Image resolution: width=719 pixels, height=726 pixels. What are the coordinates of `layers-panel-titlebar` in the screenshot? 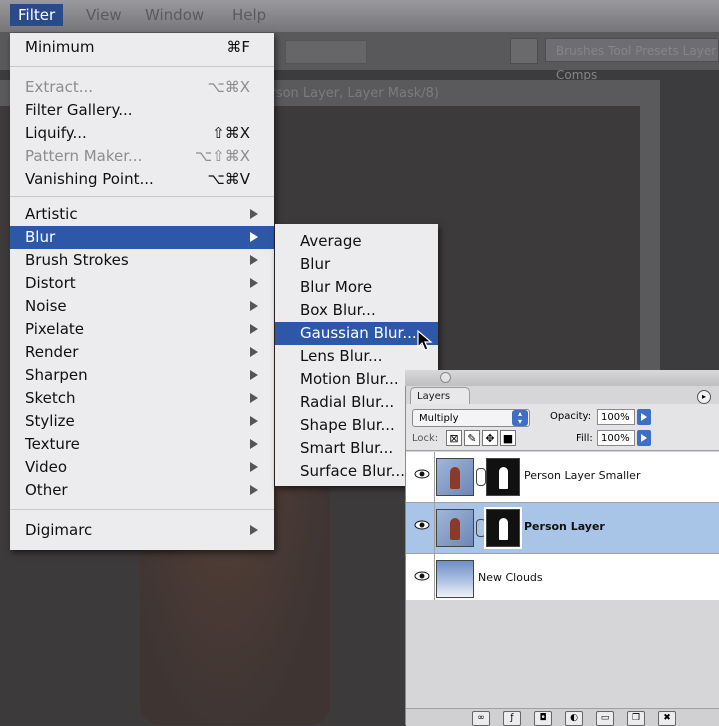 It's located at (562, 378).